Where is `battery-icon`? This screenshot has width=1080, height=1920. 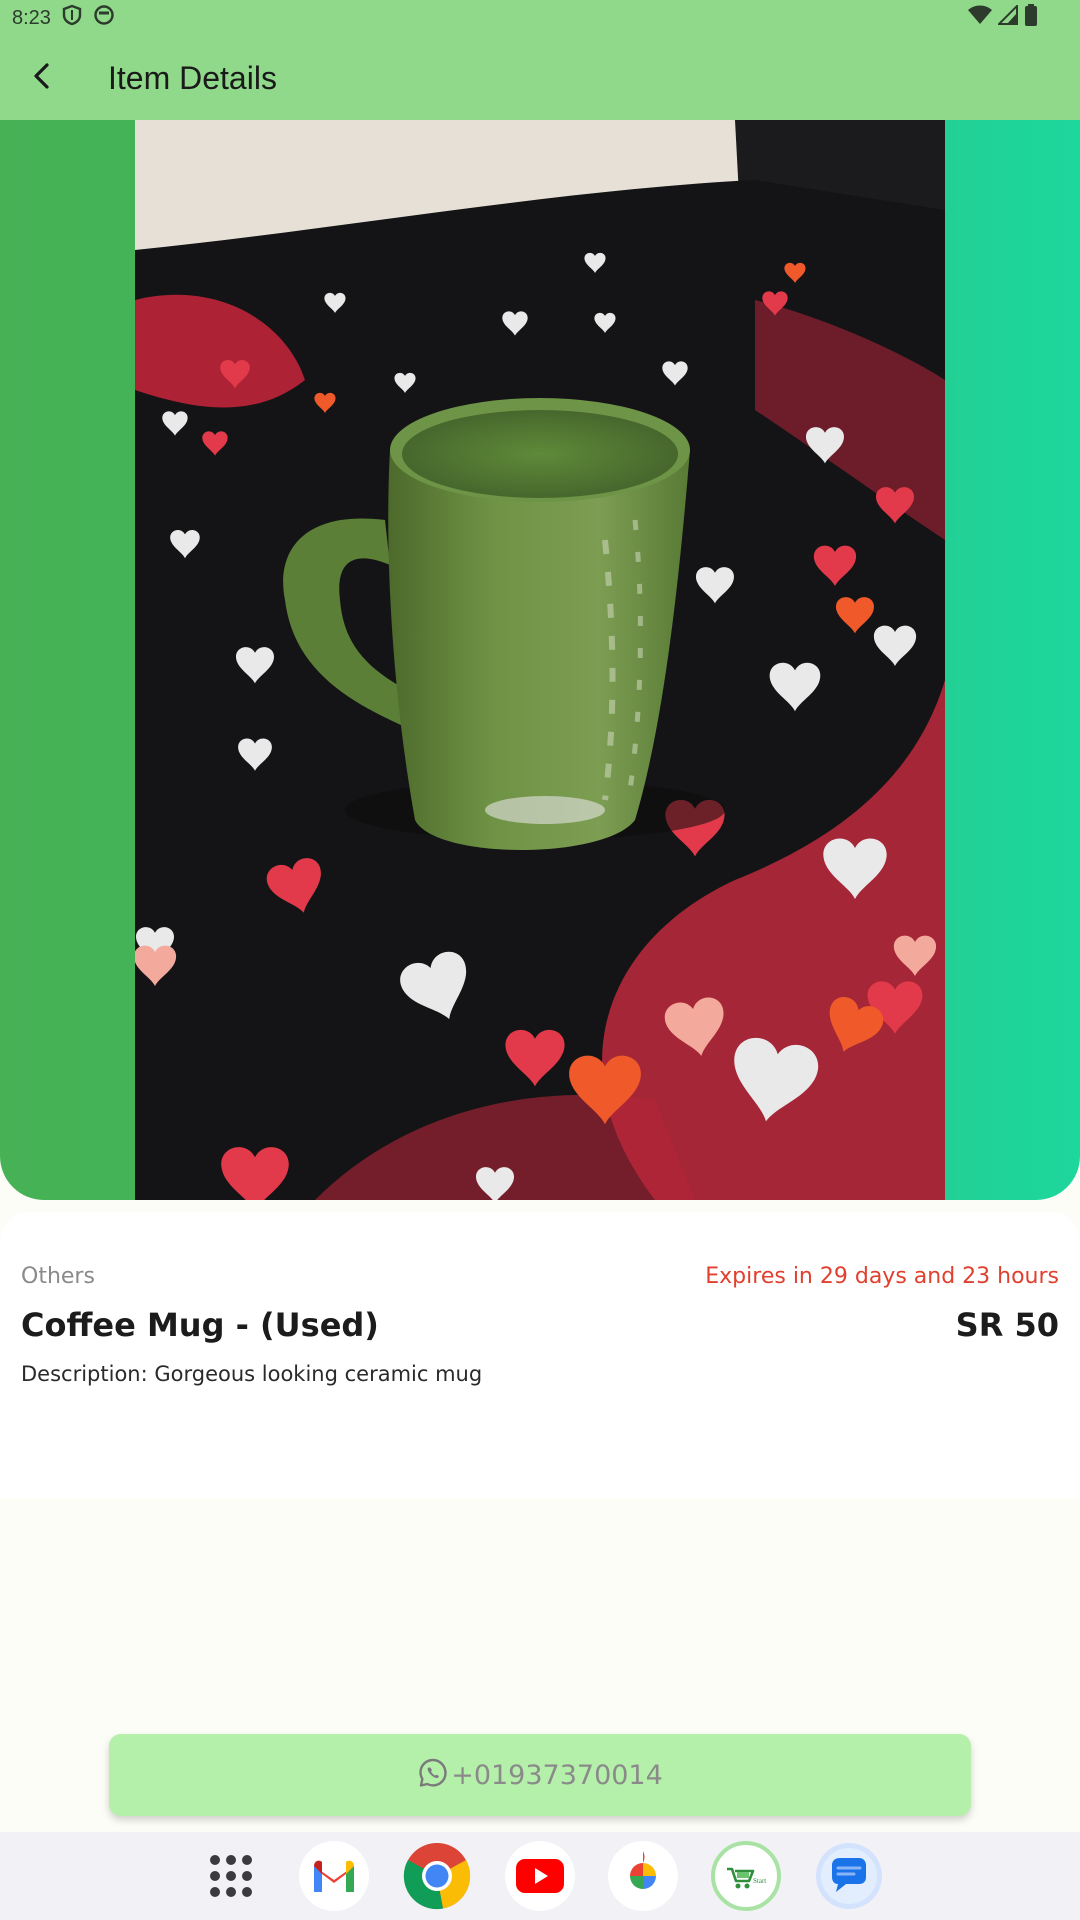 battery-icon is located at coordinates (1031, 18).